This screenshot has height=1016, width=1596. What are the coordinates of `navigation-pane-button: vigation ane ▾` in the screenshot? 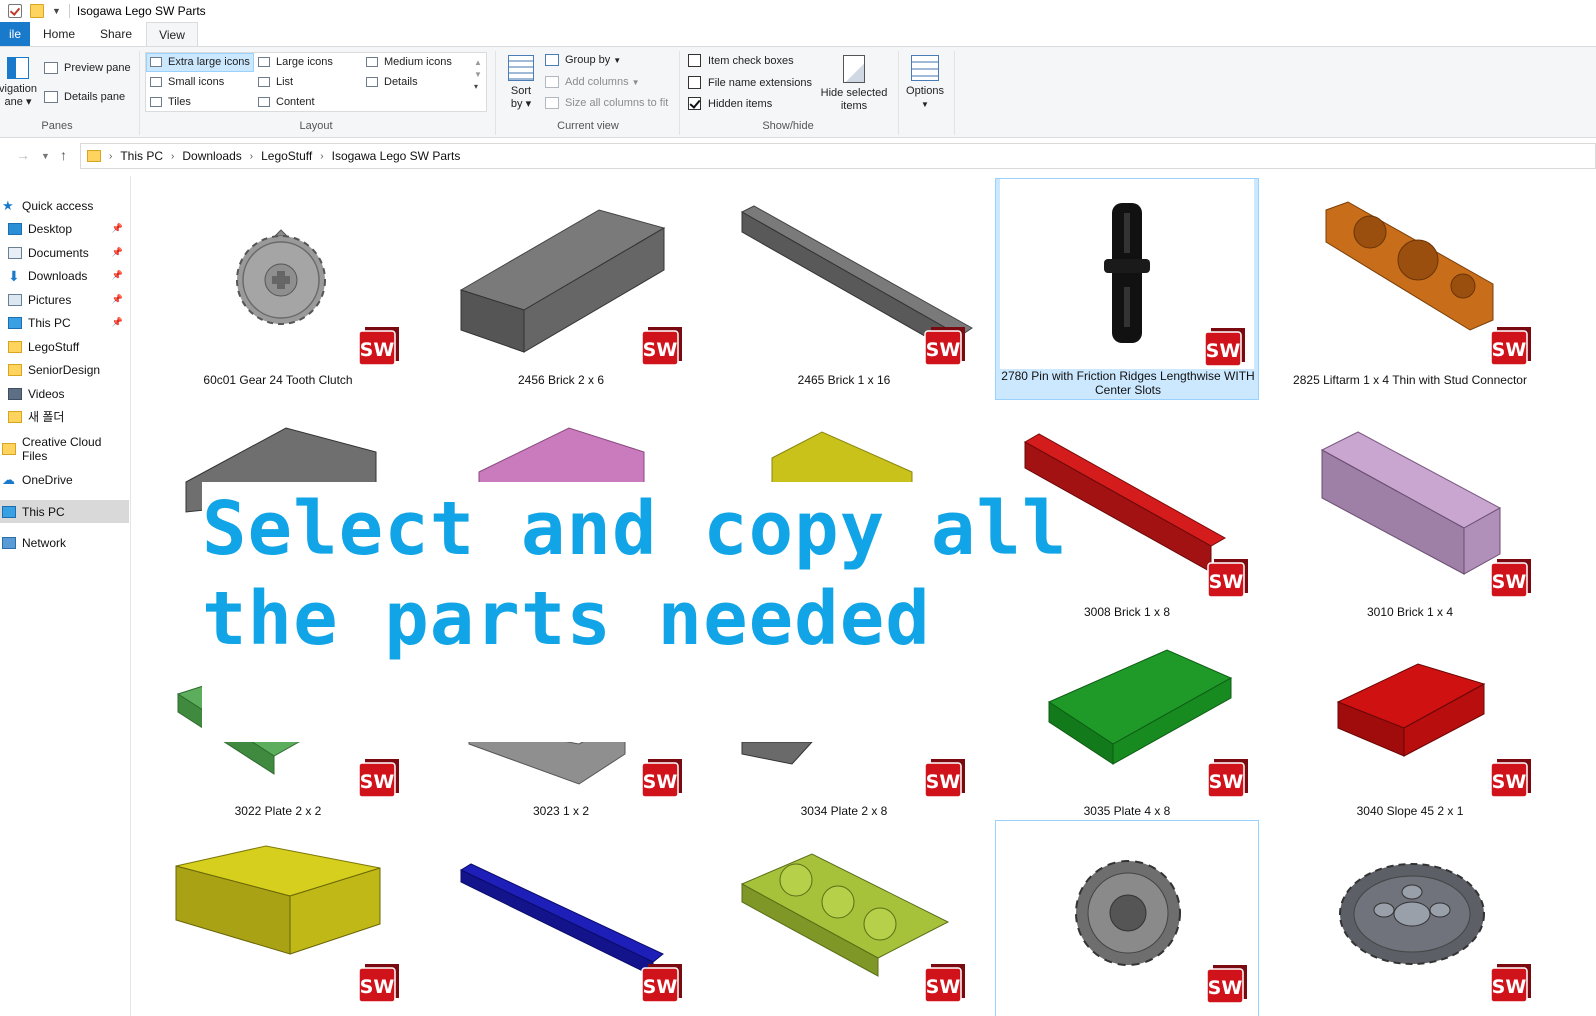 It's located at (20, 83).